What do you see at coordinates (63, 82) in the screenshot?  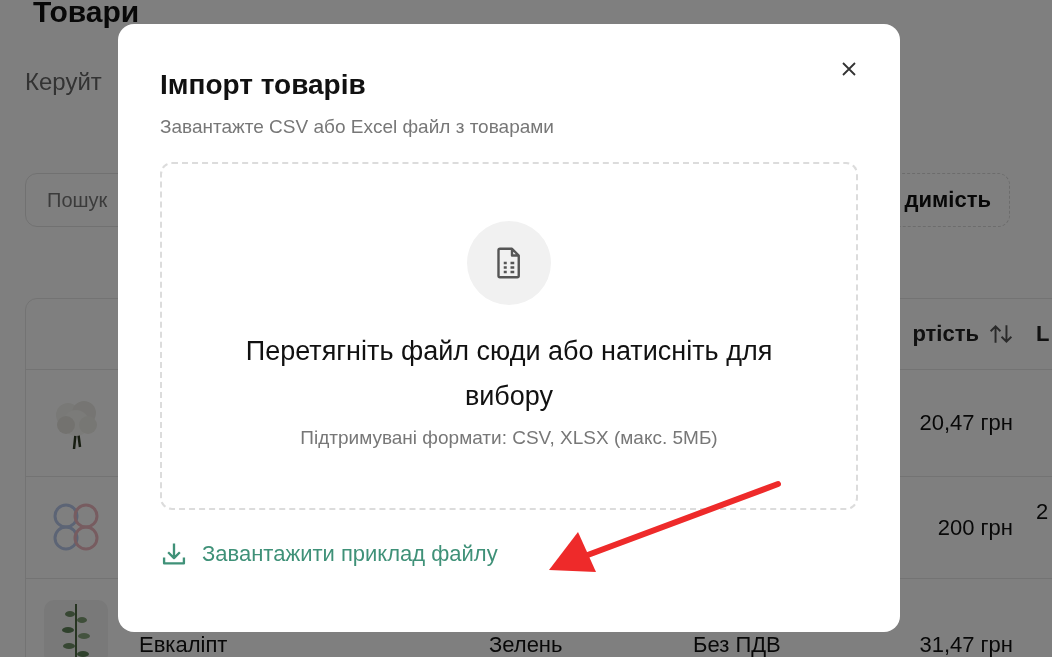 I see `page-subtitle: Керуйт` at bounding box center [63, 82].